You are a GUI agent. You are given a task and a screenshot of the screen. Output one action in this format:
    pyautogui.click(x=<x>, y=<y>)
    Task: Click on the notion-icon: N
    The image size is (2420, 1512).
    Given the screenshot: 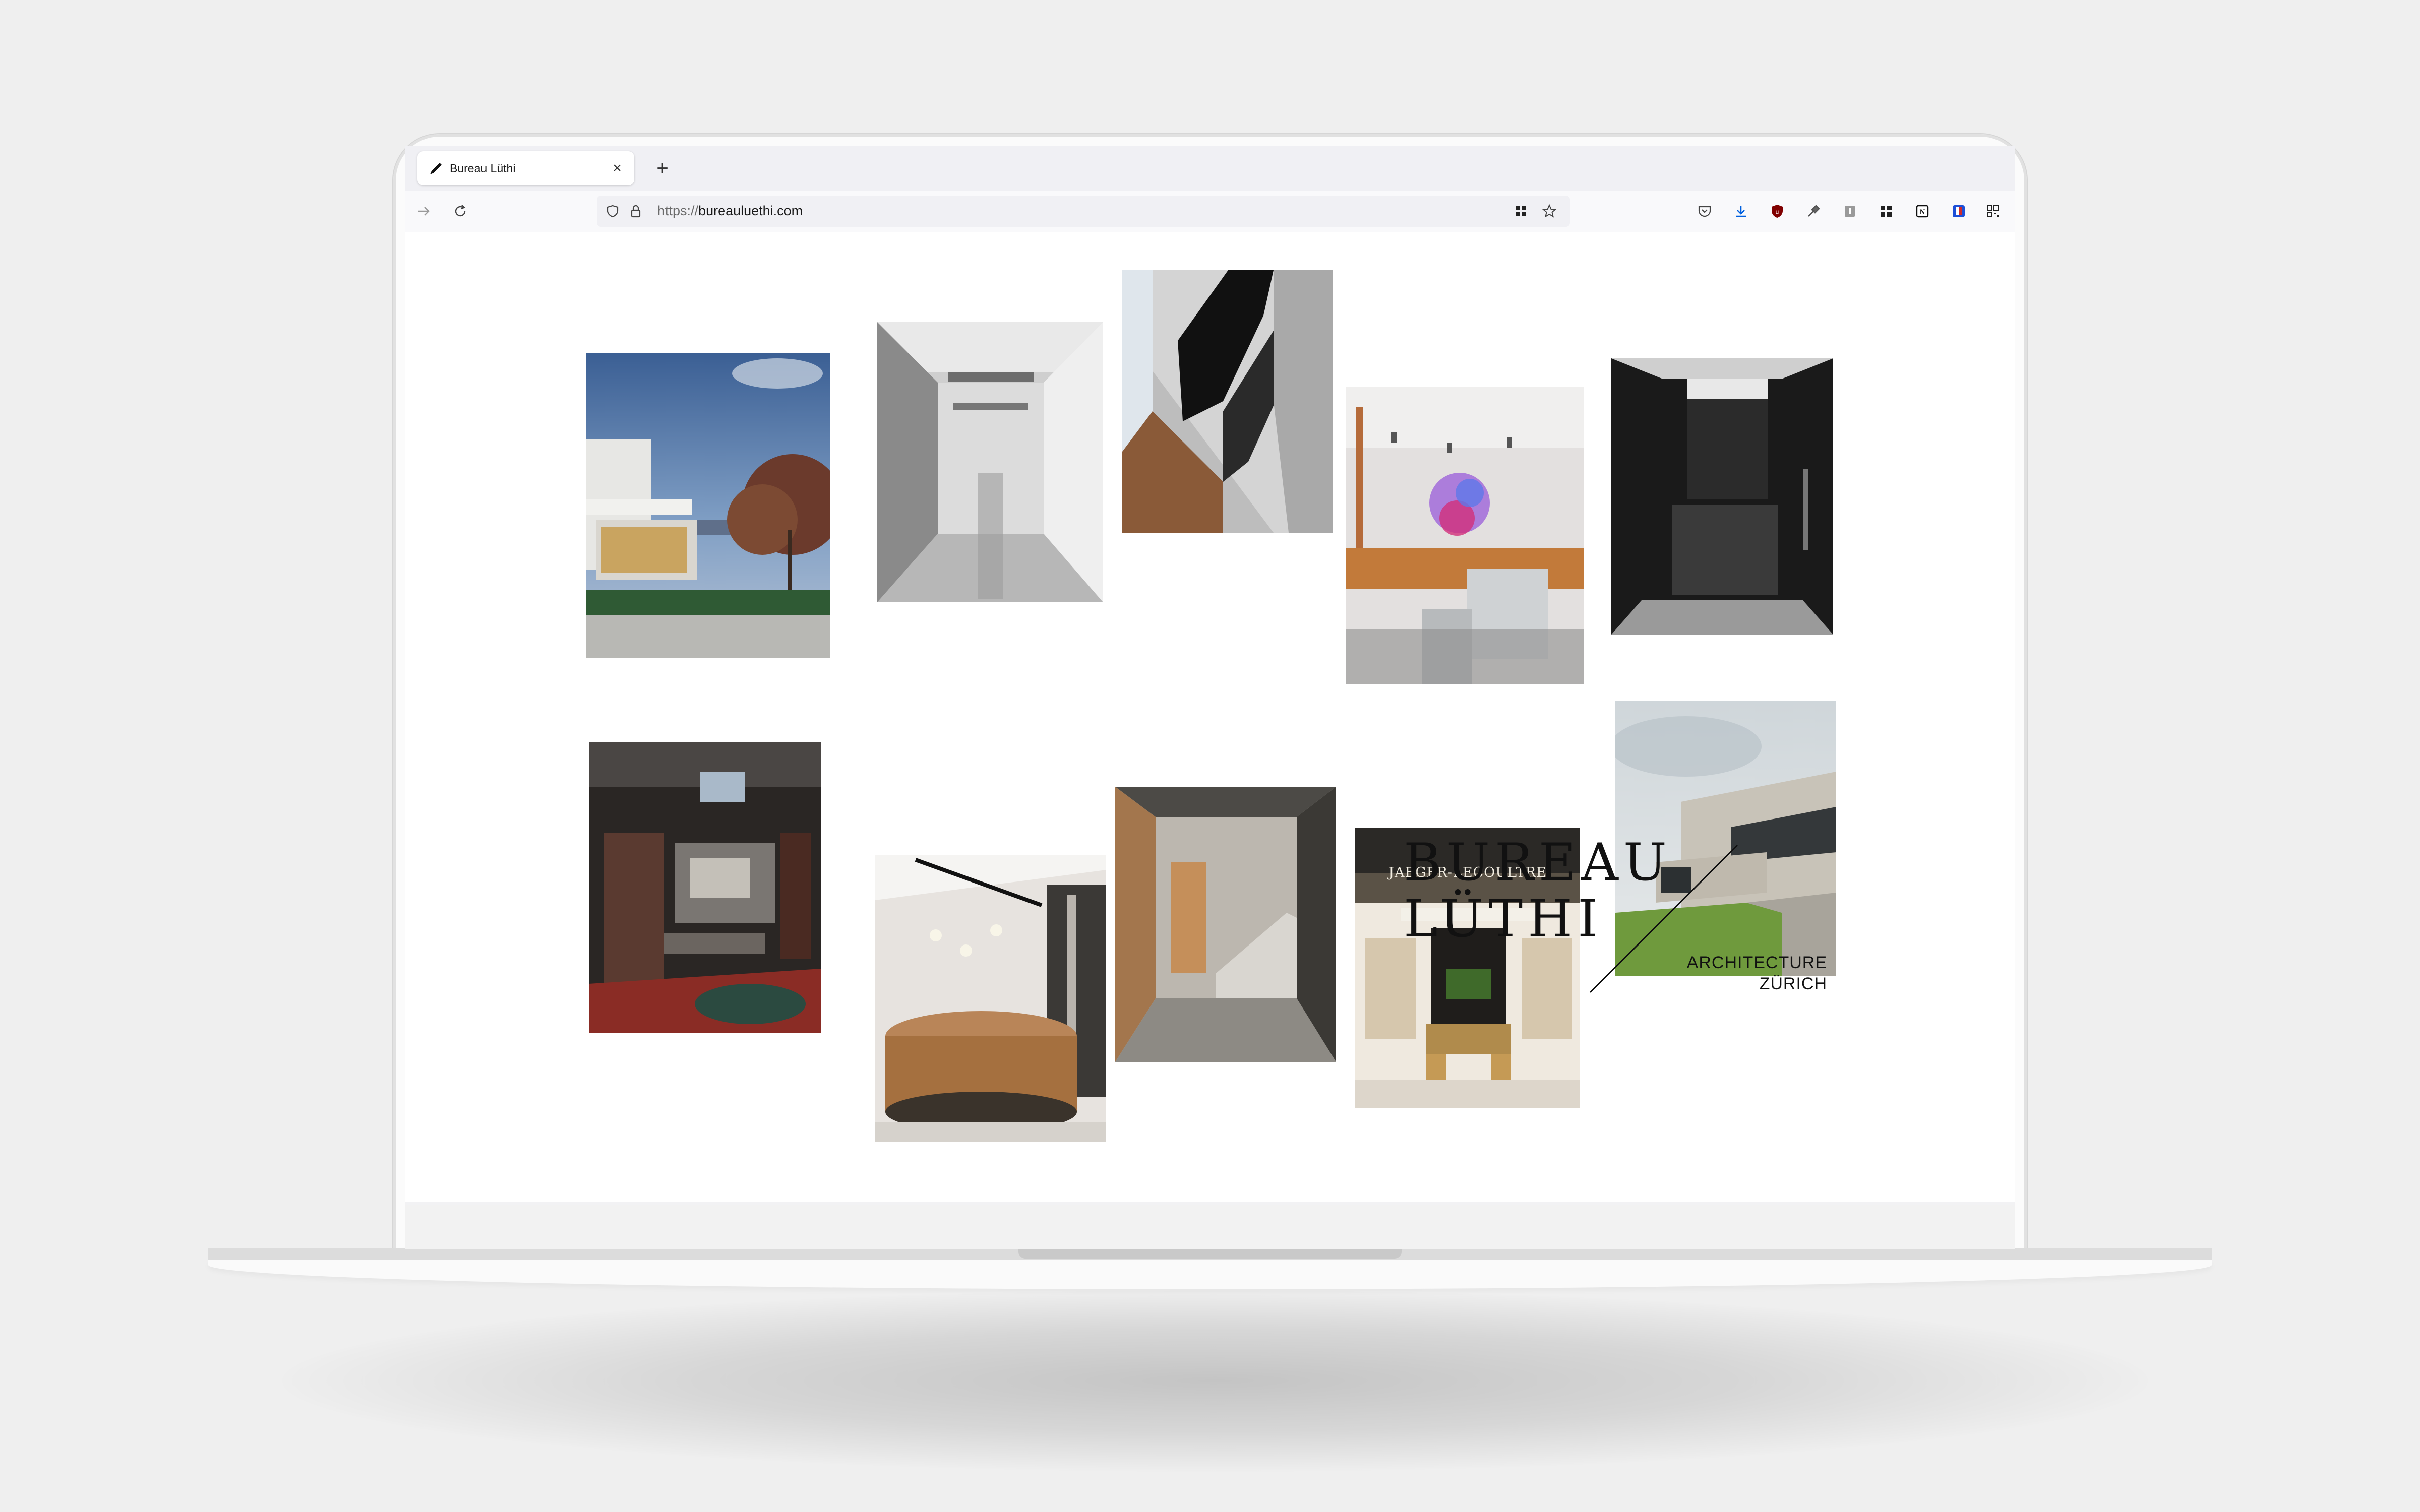 What is the action you would take?
    pyautogui.click(x=1922, y=211)
    